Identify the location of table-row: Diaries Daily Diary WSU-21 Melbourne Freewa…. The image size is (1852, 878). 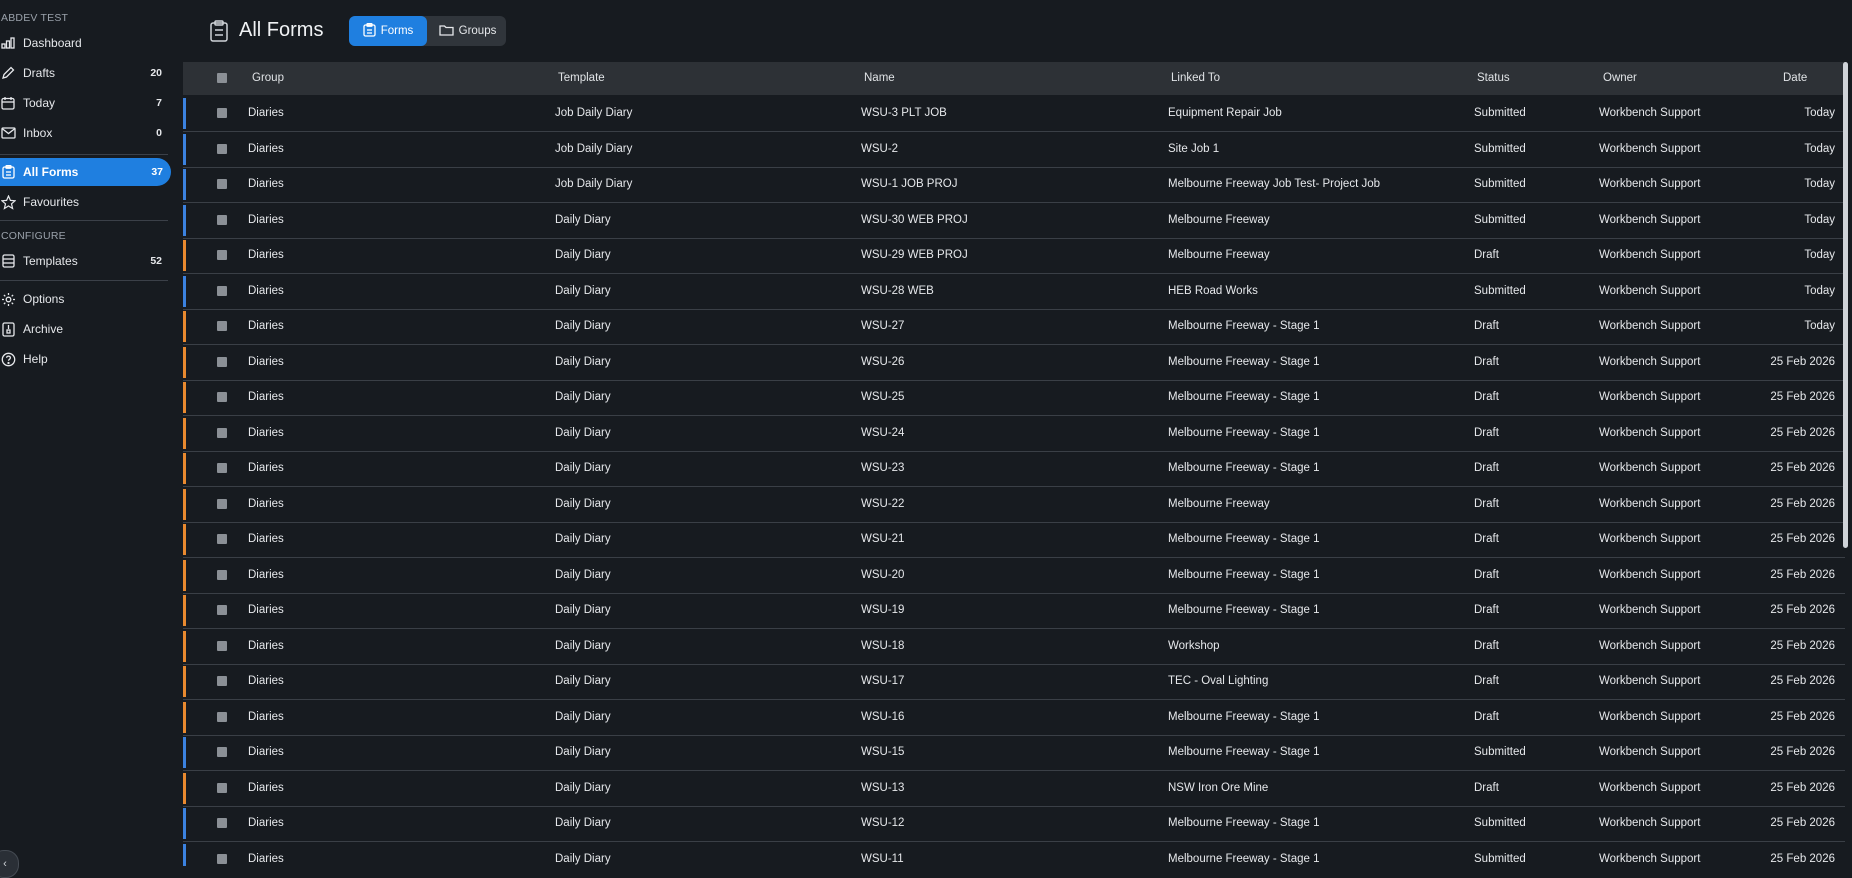
(1014, 540).